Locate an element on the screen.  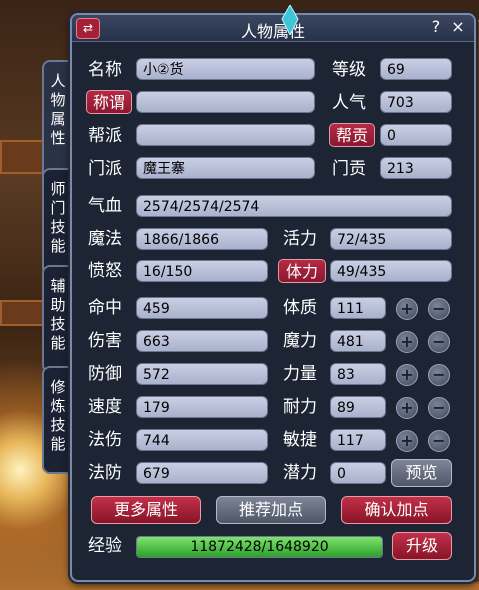
level-up-button: 升级 is located at coordinates (422, 546).